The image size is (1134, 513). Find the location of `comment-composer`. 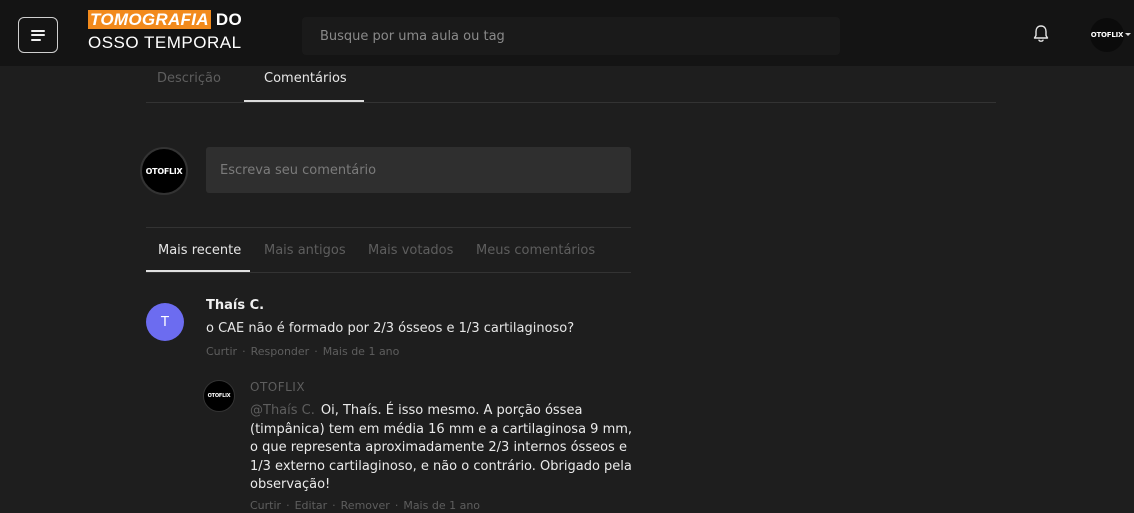

comment-composer is located at coordinates (418, 170).